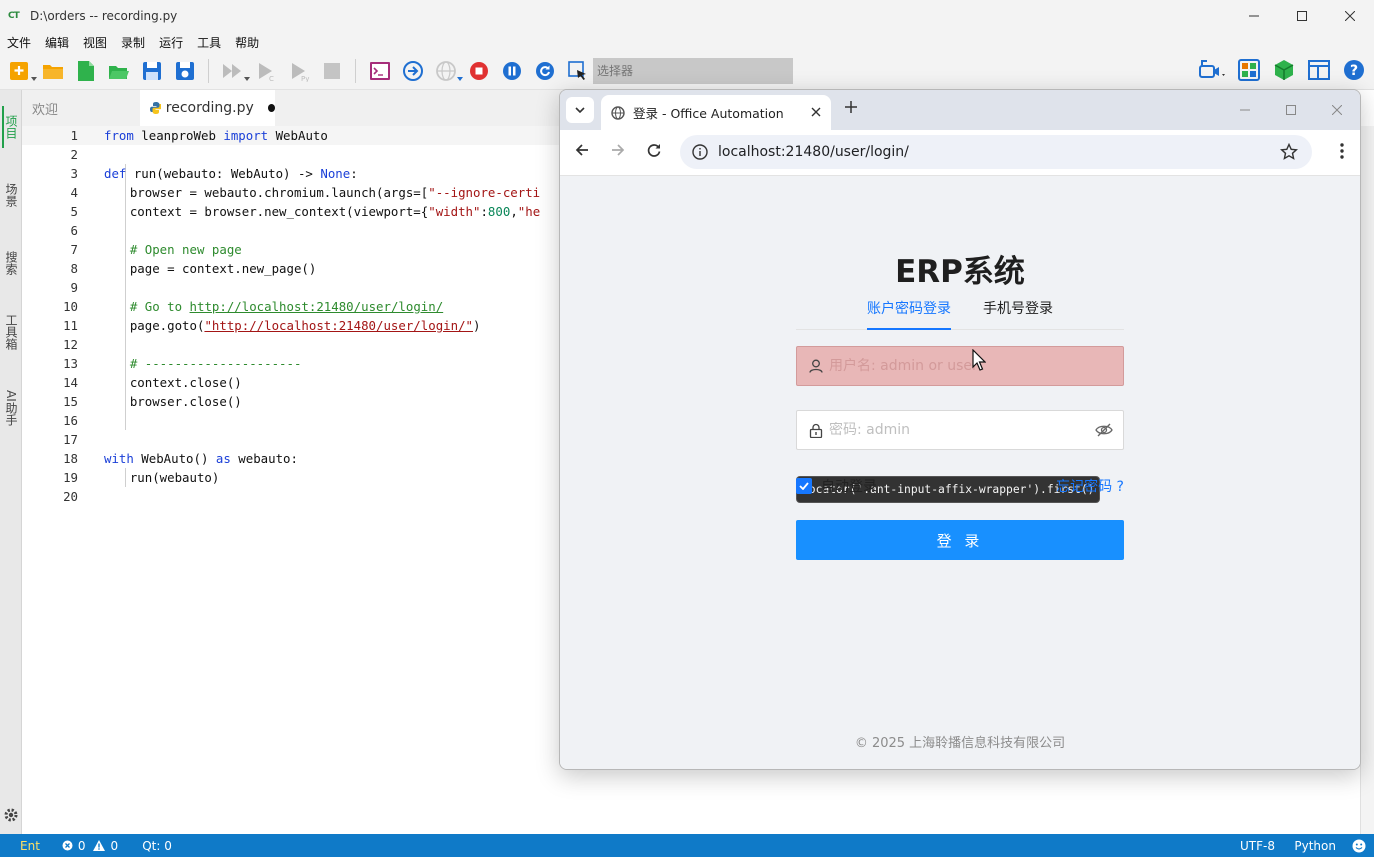  What do you see at coordinates (700, 154) in the screenshot?
I see `site-info-icon` at bounding box center [700, 154].